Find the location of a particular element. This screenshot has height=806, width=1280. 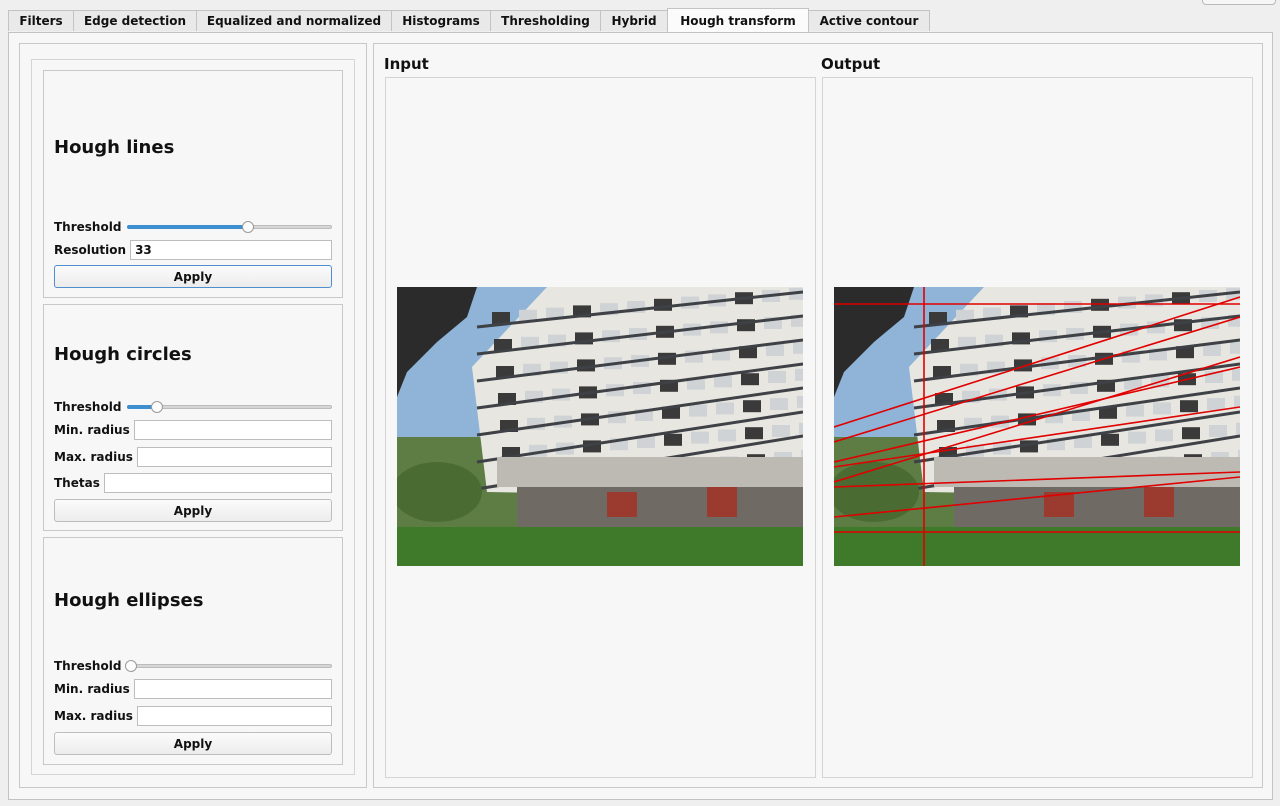

hough-lines-threshold-row: Threshold is located at coordinates (193, 227).